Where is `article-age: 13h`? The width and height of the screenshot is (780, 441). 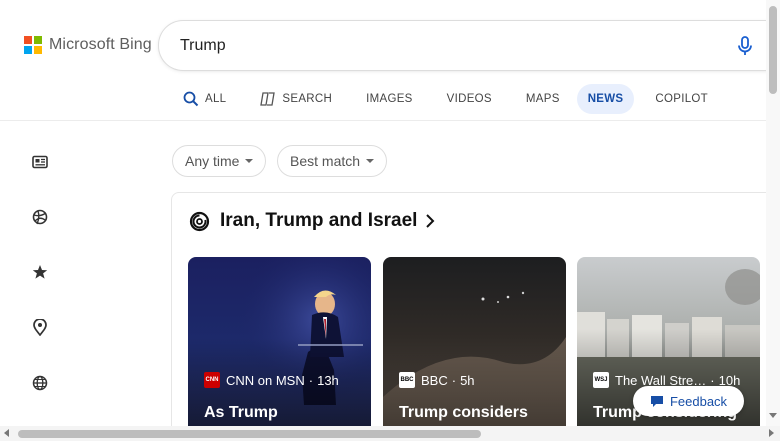
article-age: 13h is located at coordinates (328, 380).